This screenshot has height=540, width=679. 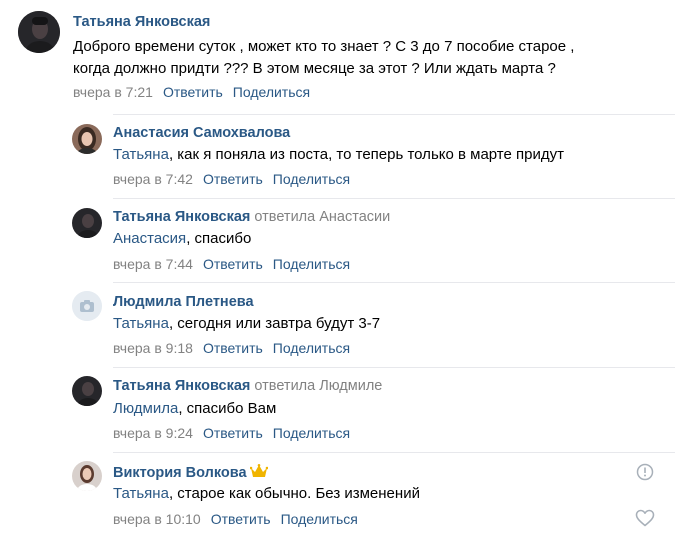 I want to click on comment-meta: вчера в 9:18 Ответить Поделиться, so click(x=231, y=348).